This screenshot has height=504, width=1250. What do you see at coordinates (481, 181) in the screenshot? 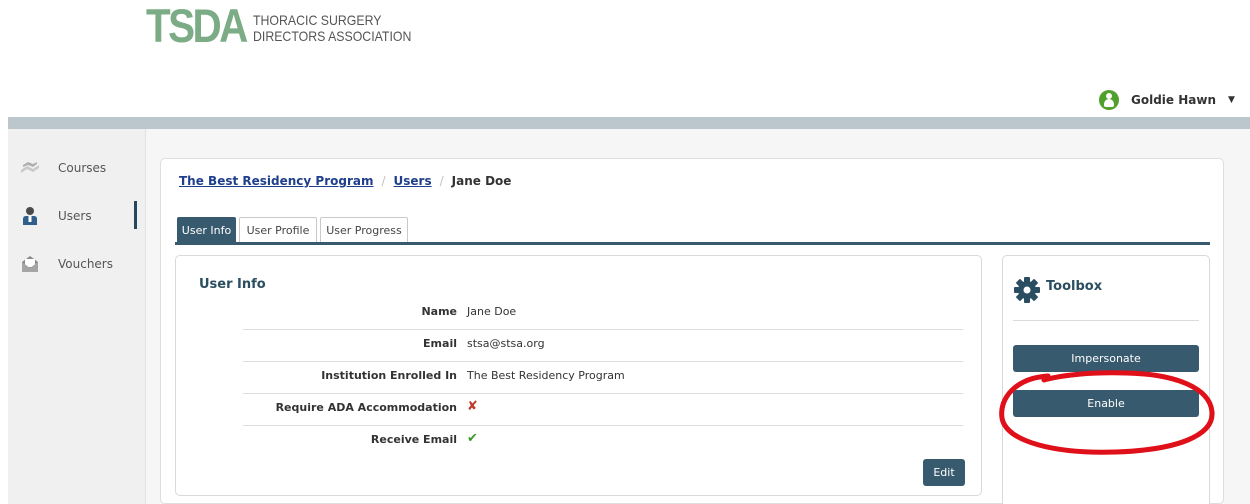
I see `breadcrumb-current: Jane Doe` at bounding box center [481, 181].